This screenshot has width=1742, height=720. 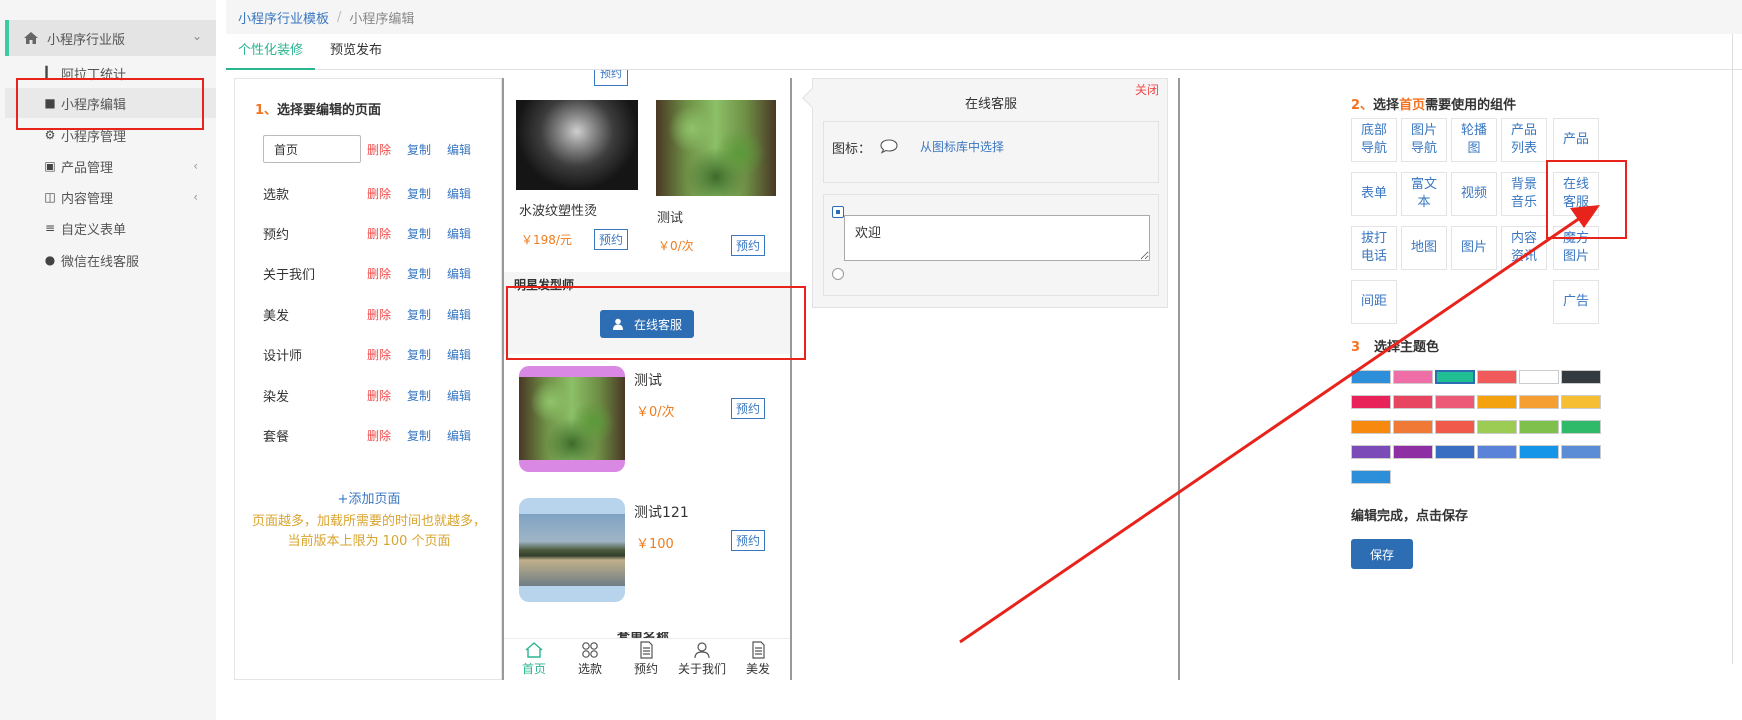 I want to click on component-button: 轮播图, so click(x=1474, y=140).